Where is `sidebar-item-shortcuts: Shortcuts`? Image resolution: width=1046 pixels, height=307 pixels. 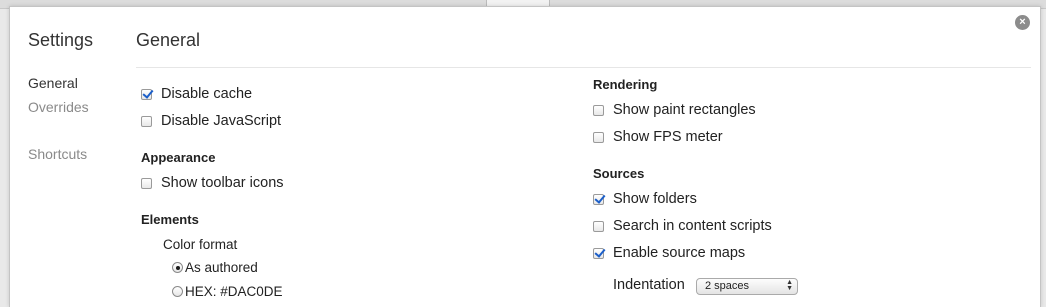 sidebar-item-shortcuts: Shortcuts is located at coordinates (57, 154).